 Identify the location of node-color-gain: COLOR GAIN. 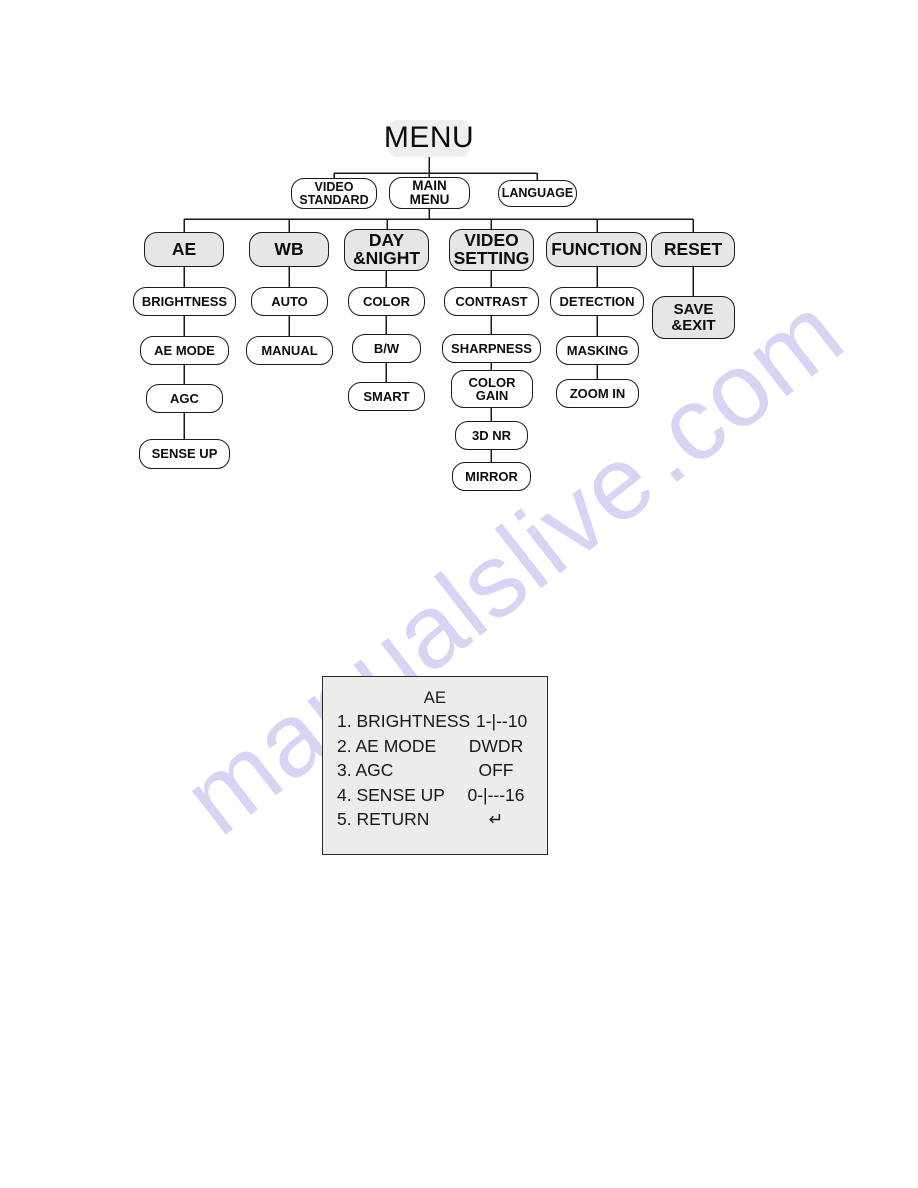
(492, 389).